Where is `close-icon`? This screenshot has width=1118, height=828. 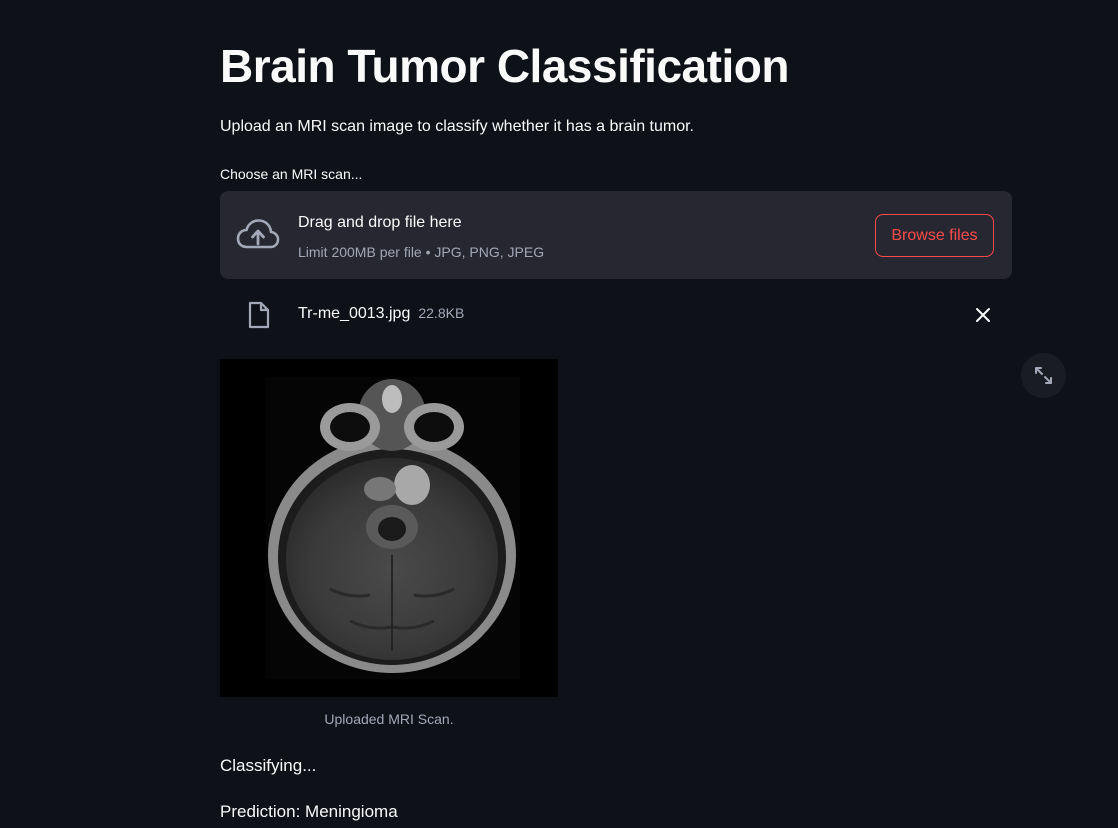
close-icon is located at coordinates (983, 315).